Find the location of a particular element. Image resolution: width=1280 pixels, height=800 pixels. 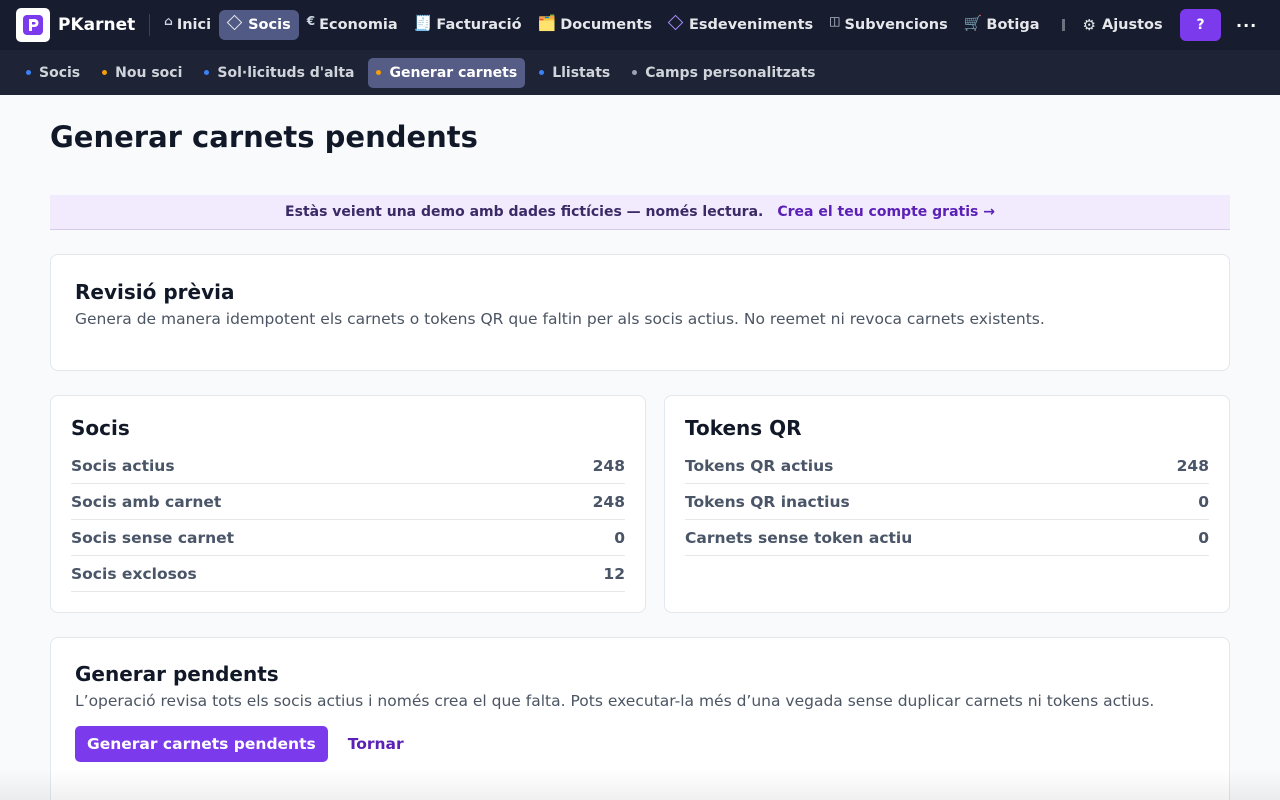

stat-row: Socis sense carnet 0 is located at coordinates (348, 538).